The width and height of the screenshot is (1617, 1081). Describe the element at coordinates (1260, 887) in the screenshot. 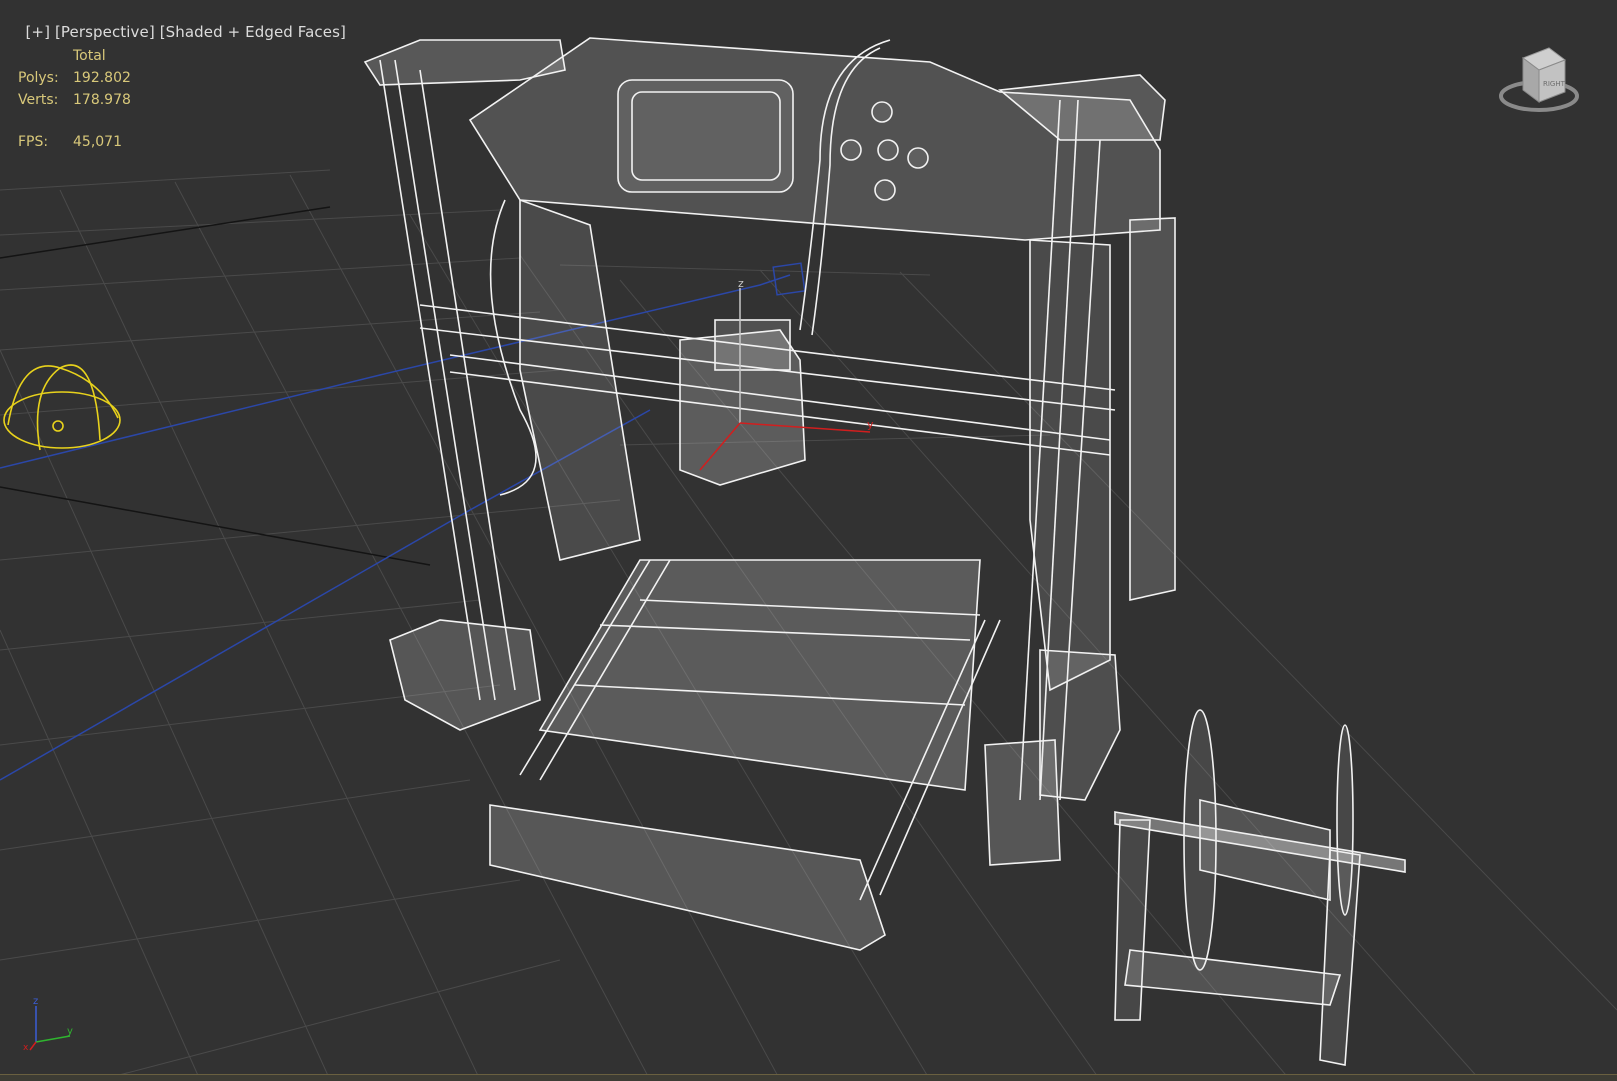

I see `spool-holder-model` at that location.